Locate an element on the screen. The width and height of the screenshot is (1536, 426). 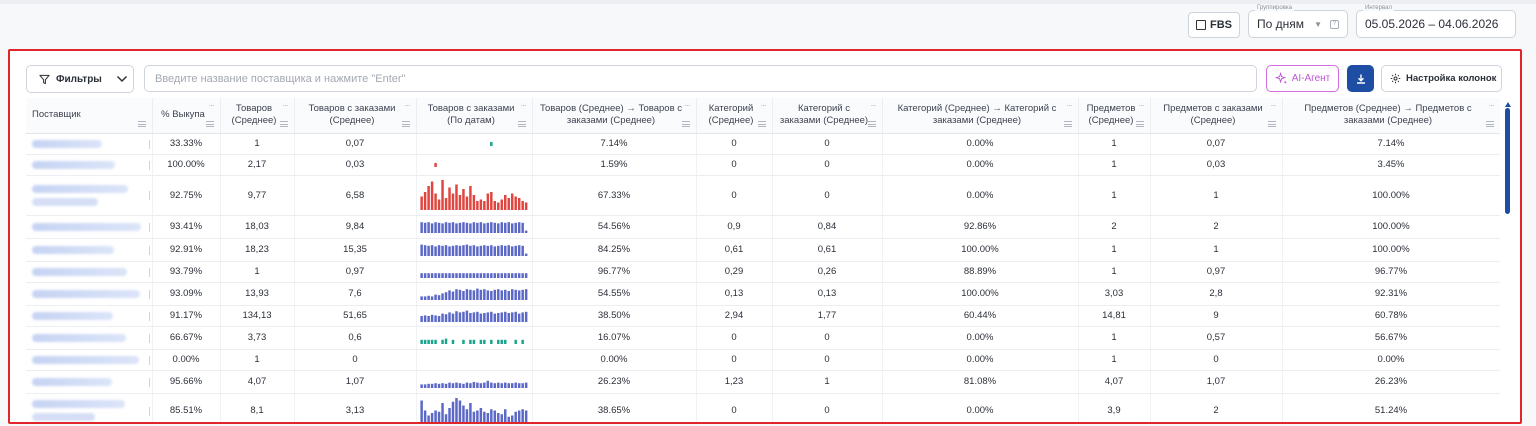
interval-picker: Интервал 05.05.2026 – 04.06.2026 is located at coordinates (1436, 21).